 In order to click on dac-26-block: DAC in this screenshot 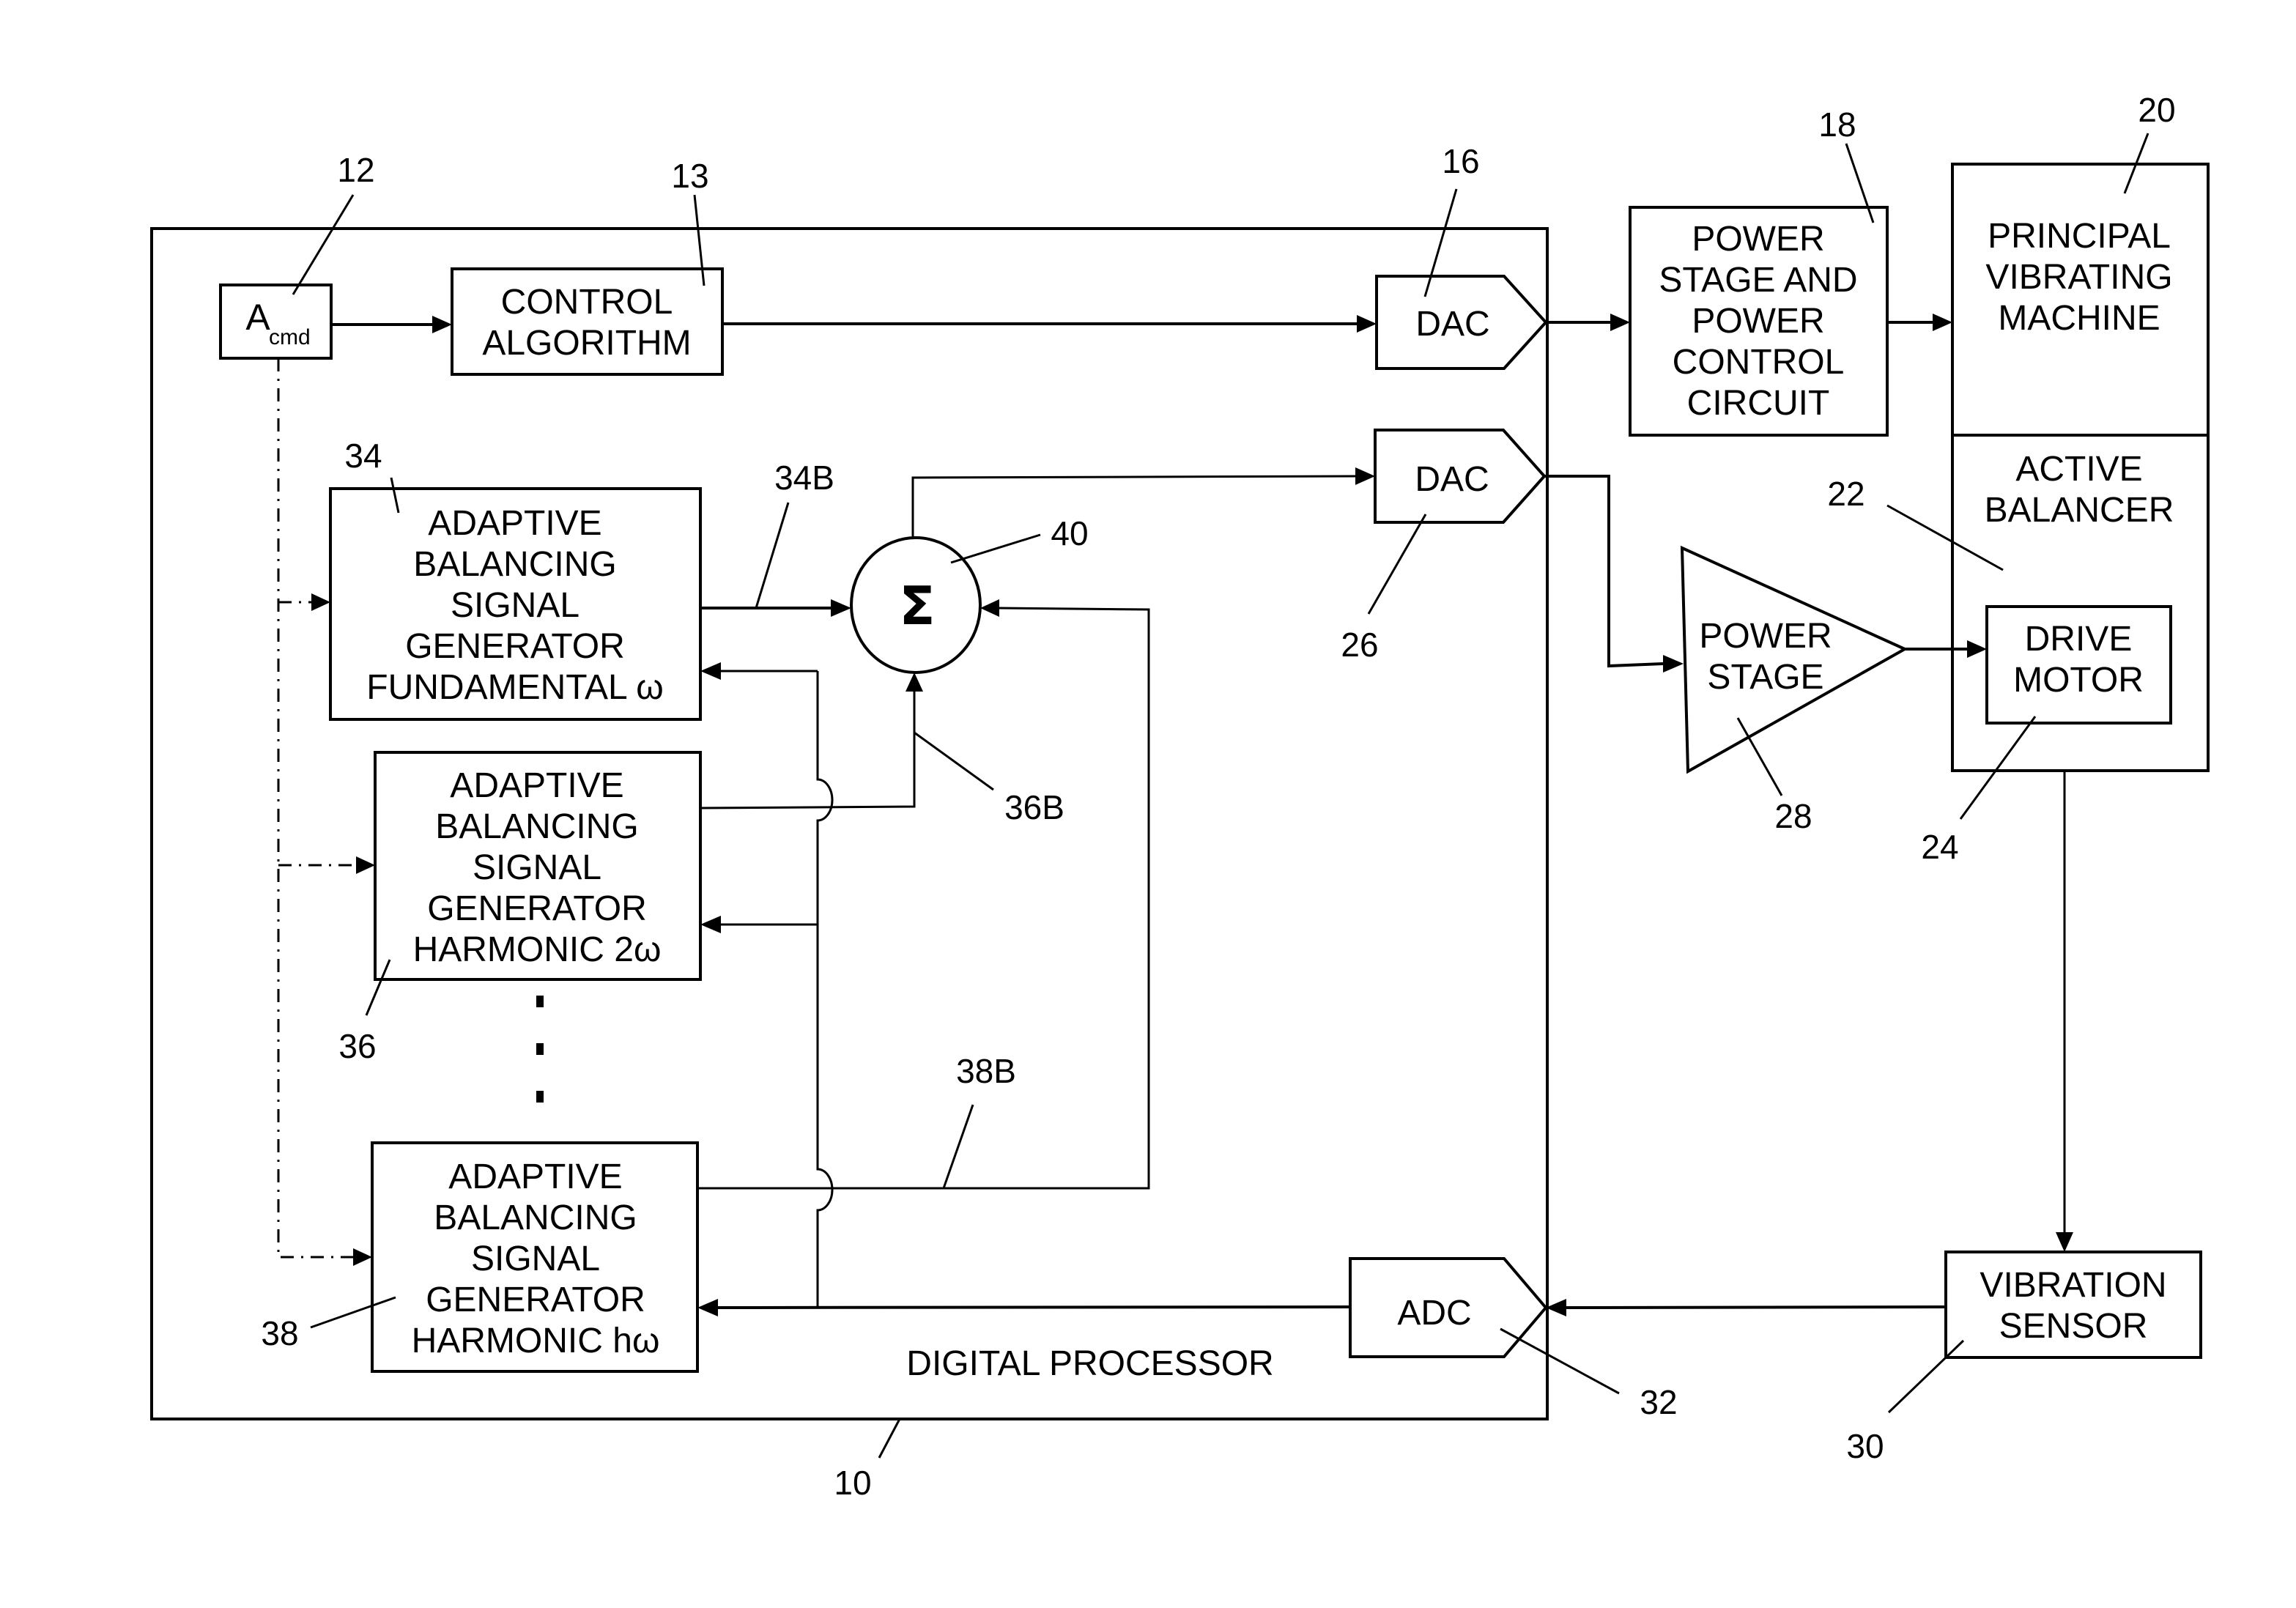, I will do `click(1460, 476)`.